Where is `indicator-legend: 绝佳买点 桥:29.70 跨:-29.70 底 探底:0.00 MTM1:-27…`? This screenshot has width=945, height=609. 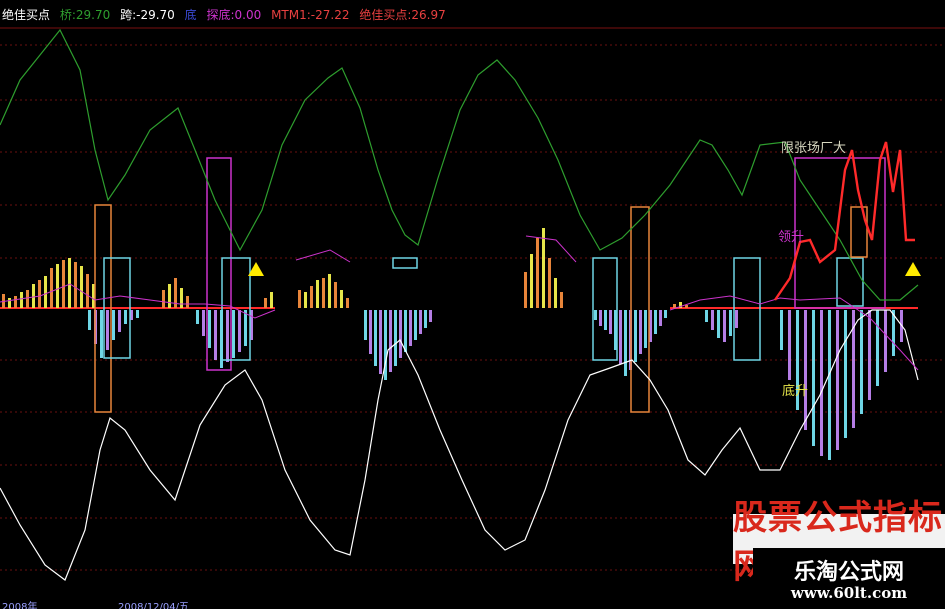
indicator-legend: 绝佳买点 桥:29.70 跨:-29.70 底 探底:0.00 MTM1:-27… is located at coordinates (227, 16).